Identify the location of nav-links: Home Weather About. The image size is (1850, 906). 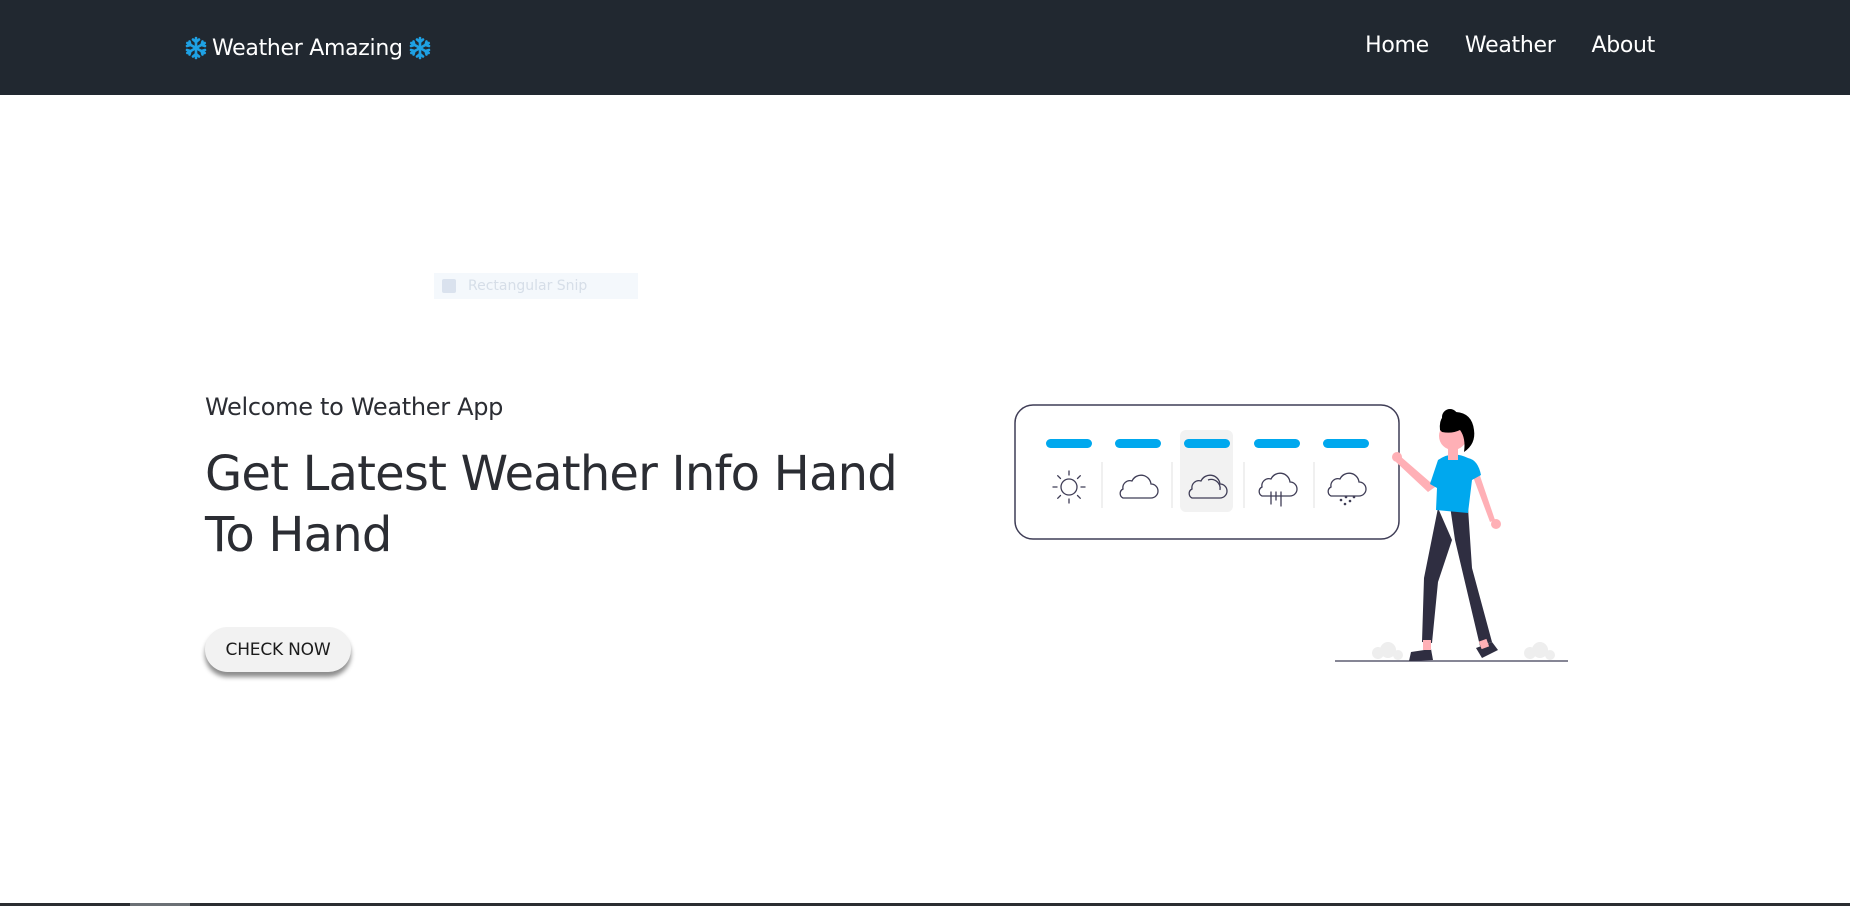
(1501, 45).